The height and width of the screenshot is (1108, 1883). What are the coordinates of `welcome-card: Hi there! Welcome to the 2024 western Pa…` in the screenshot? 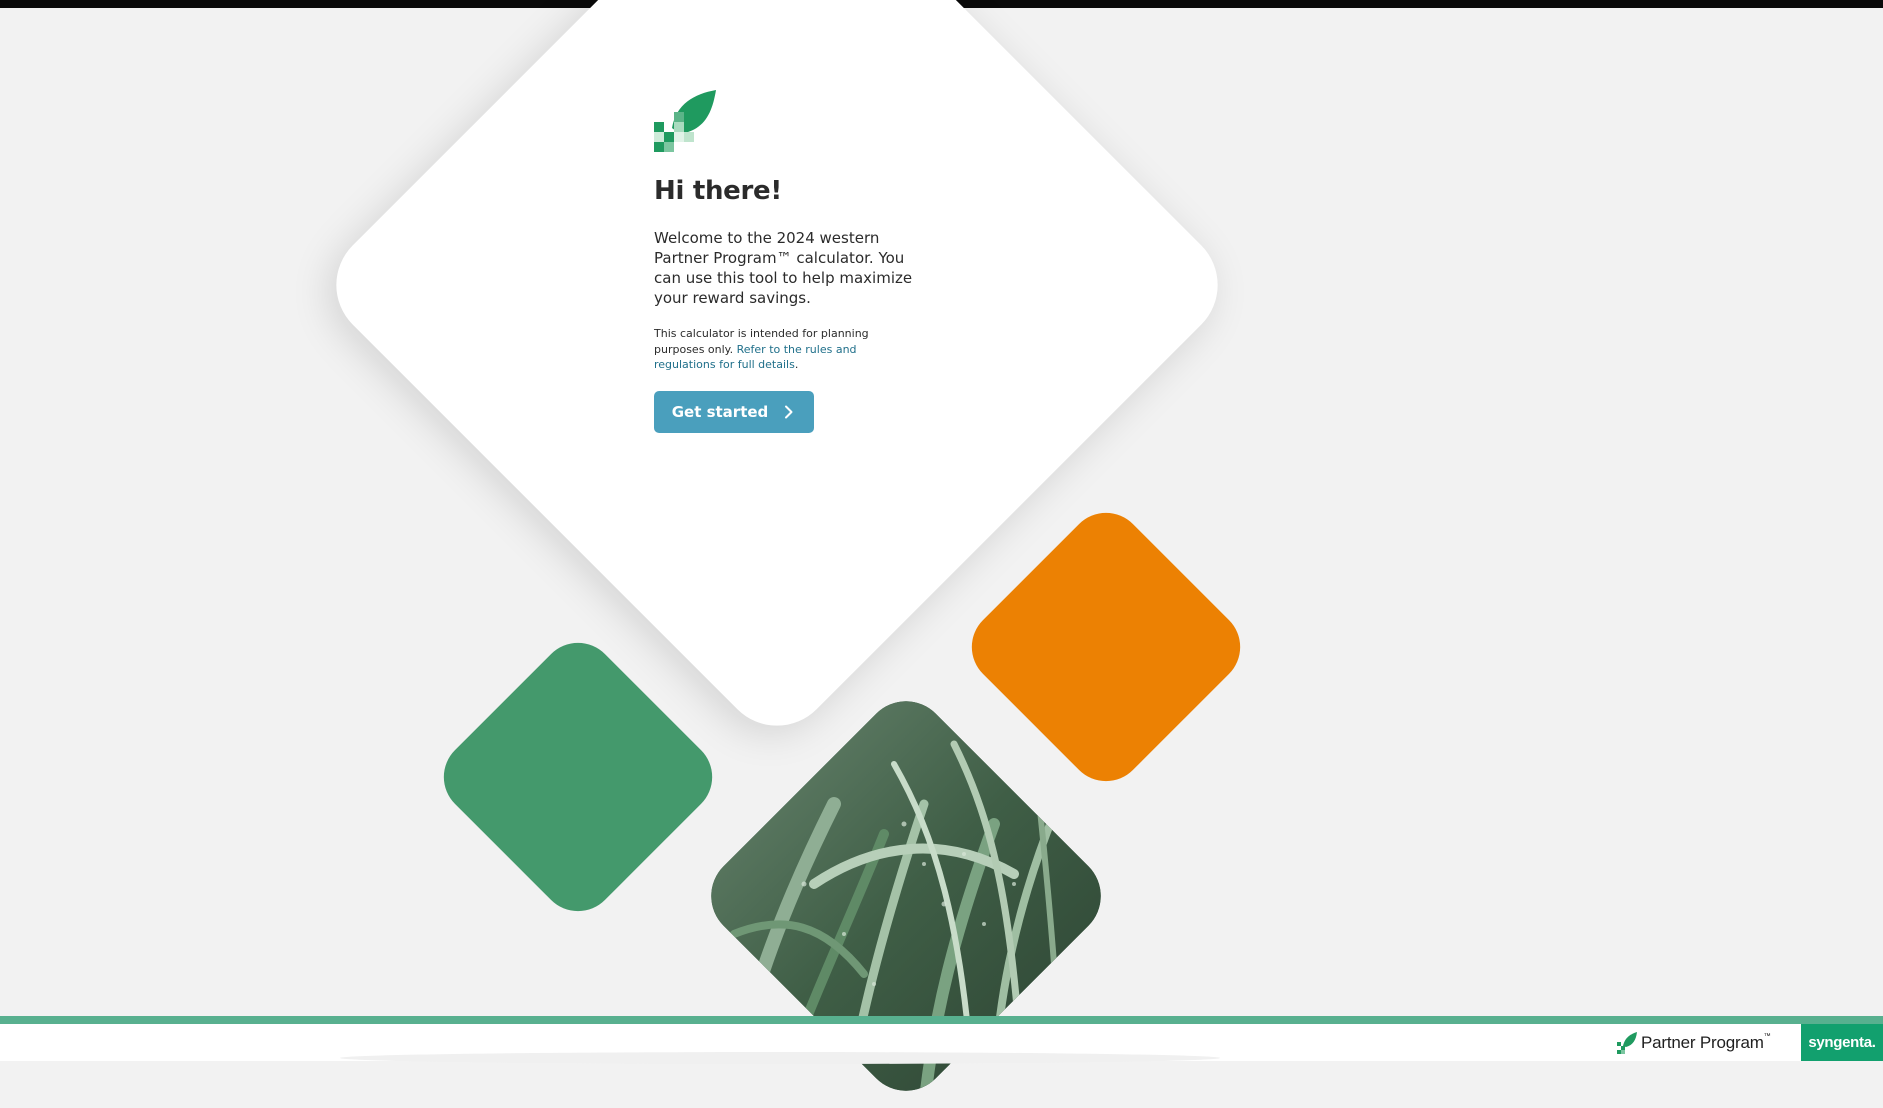 It's located at (784, 261).